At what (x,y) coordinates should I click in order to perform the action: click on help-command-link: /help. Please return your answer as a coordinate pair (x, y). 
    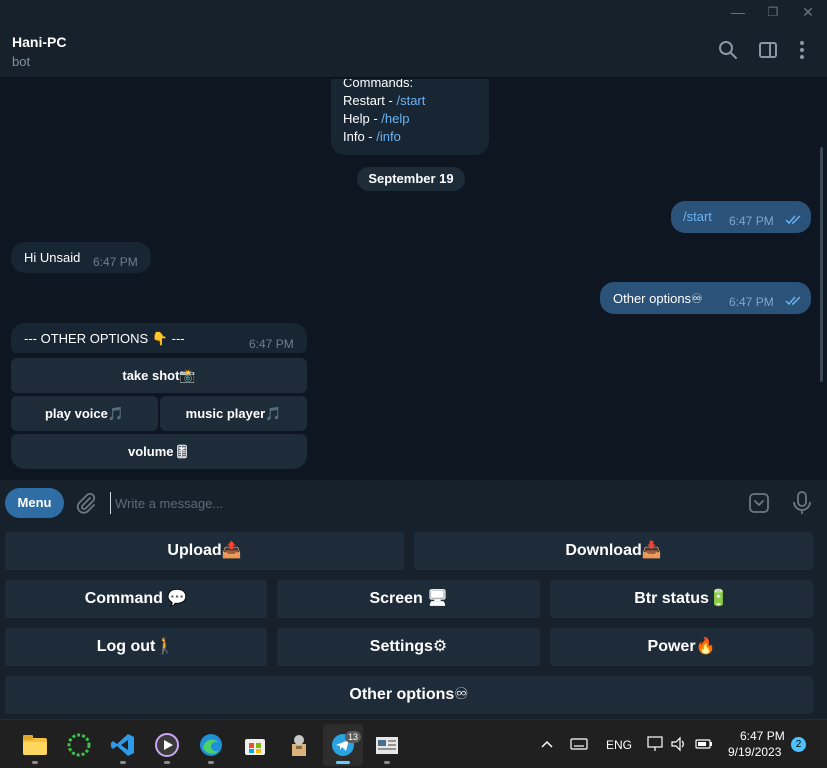
    Looking at the image, I should click on (395, 118).